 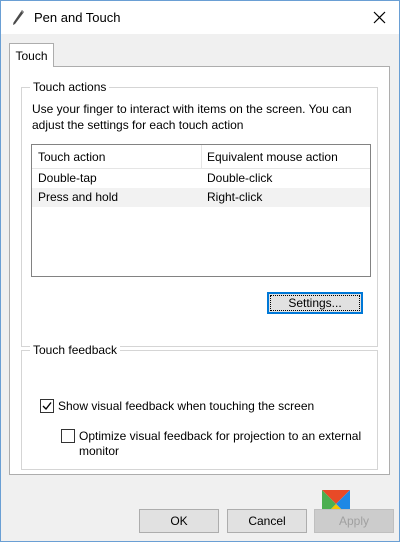 I want to click on apply-button: Apply, so click(x=354, y=521).